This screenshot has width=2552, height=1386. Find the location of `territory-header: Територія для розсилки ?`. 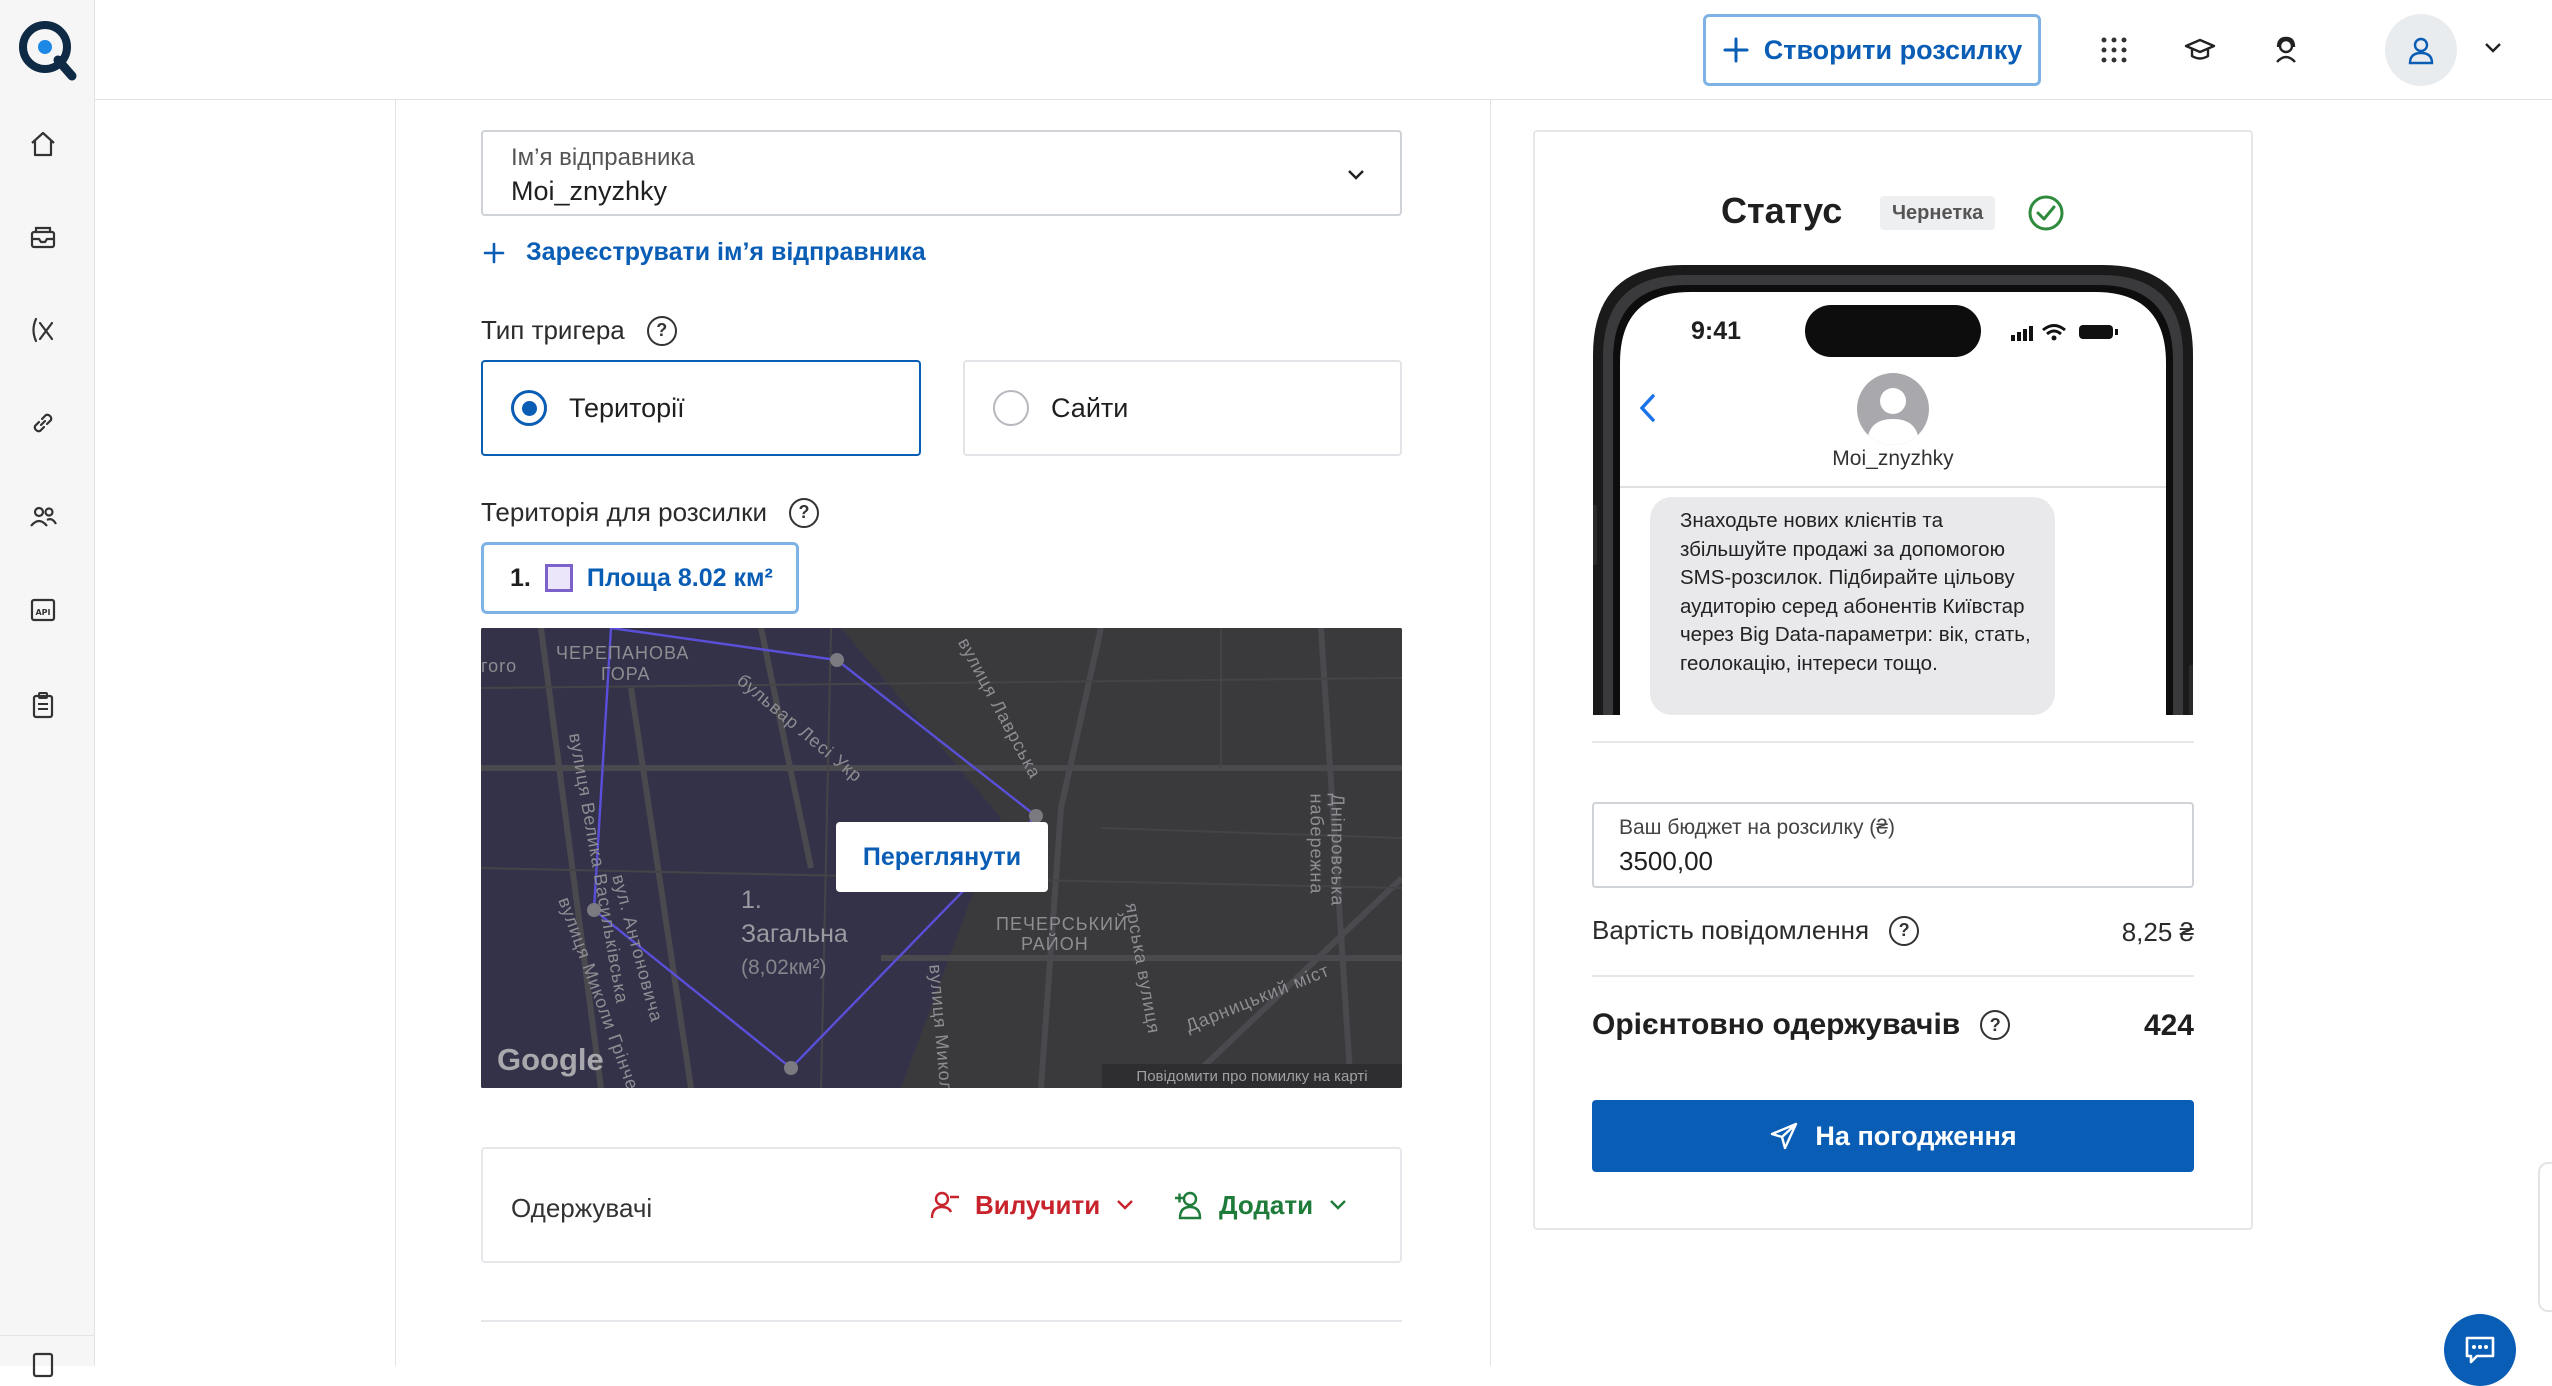

territory-header: Територія для розсилки ? is located at coordinates (650, 512).